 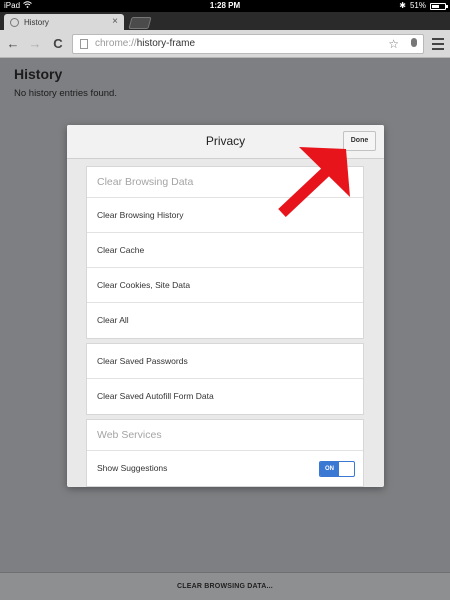 What do you see at coordinates (329, 469) in the screenshot?
I see `toggle-on-label: ON` at bounding box center [329, 469].